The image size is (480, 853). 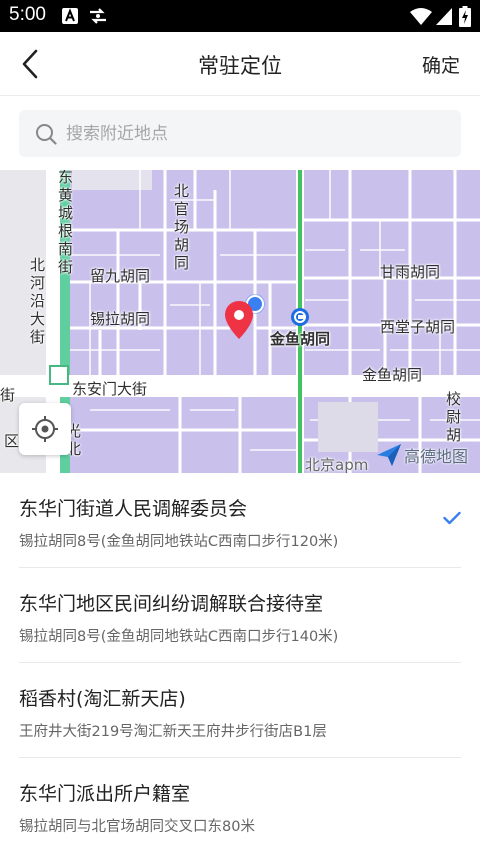 What do you see at coordinates (436, 456) in the screenshot?
I see `gaode-logo-text: 高德地图` at bounding box center [436, 456].